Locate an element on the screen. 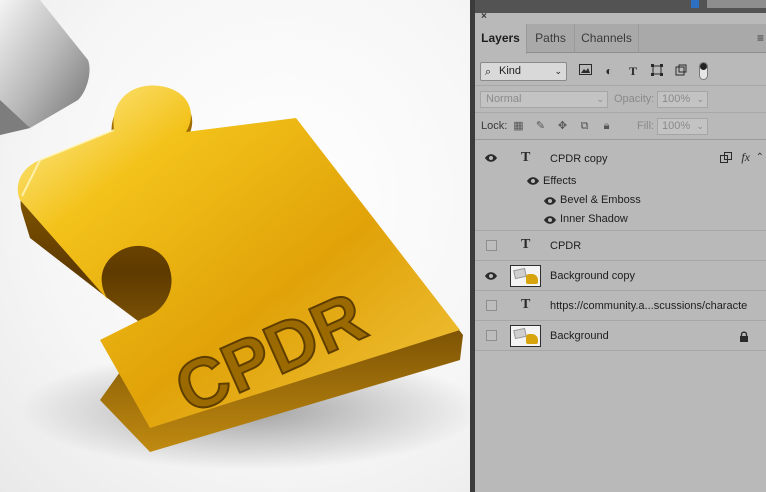  opacity-field: 100% ⌄ is located at coordinates (682, 99).